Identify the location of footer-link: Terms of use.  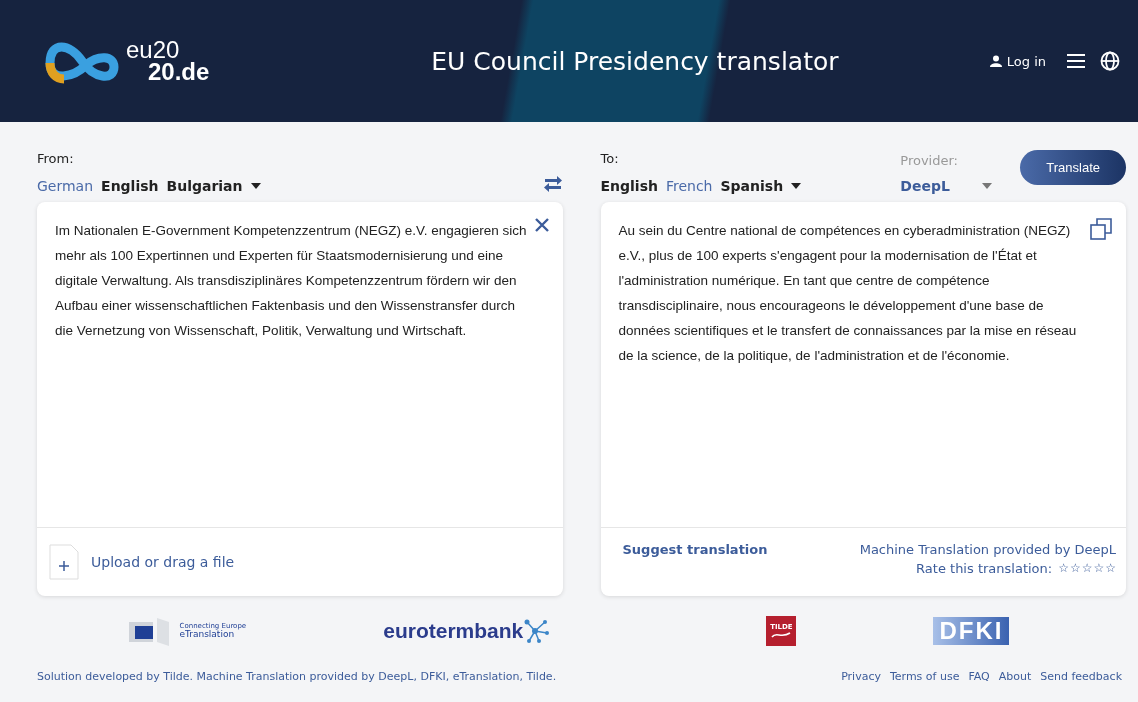
(924, 676).